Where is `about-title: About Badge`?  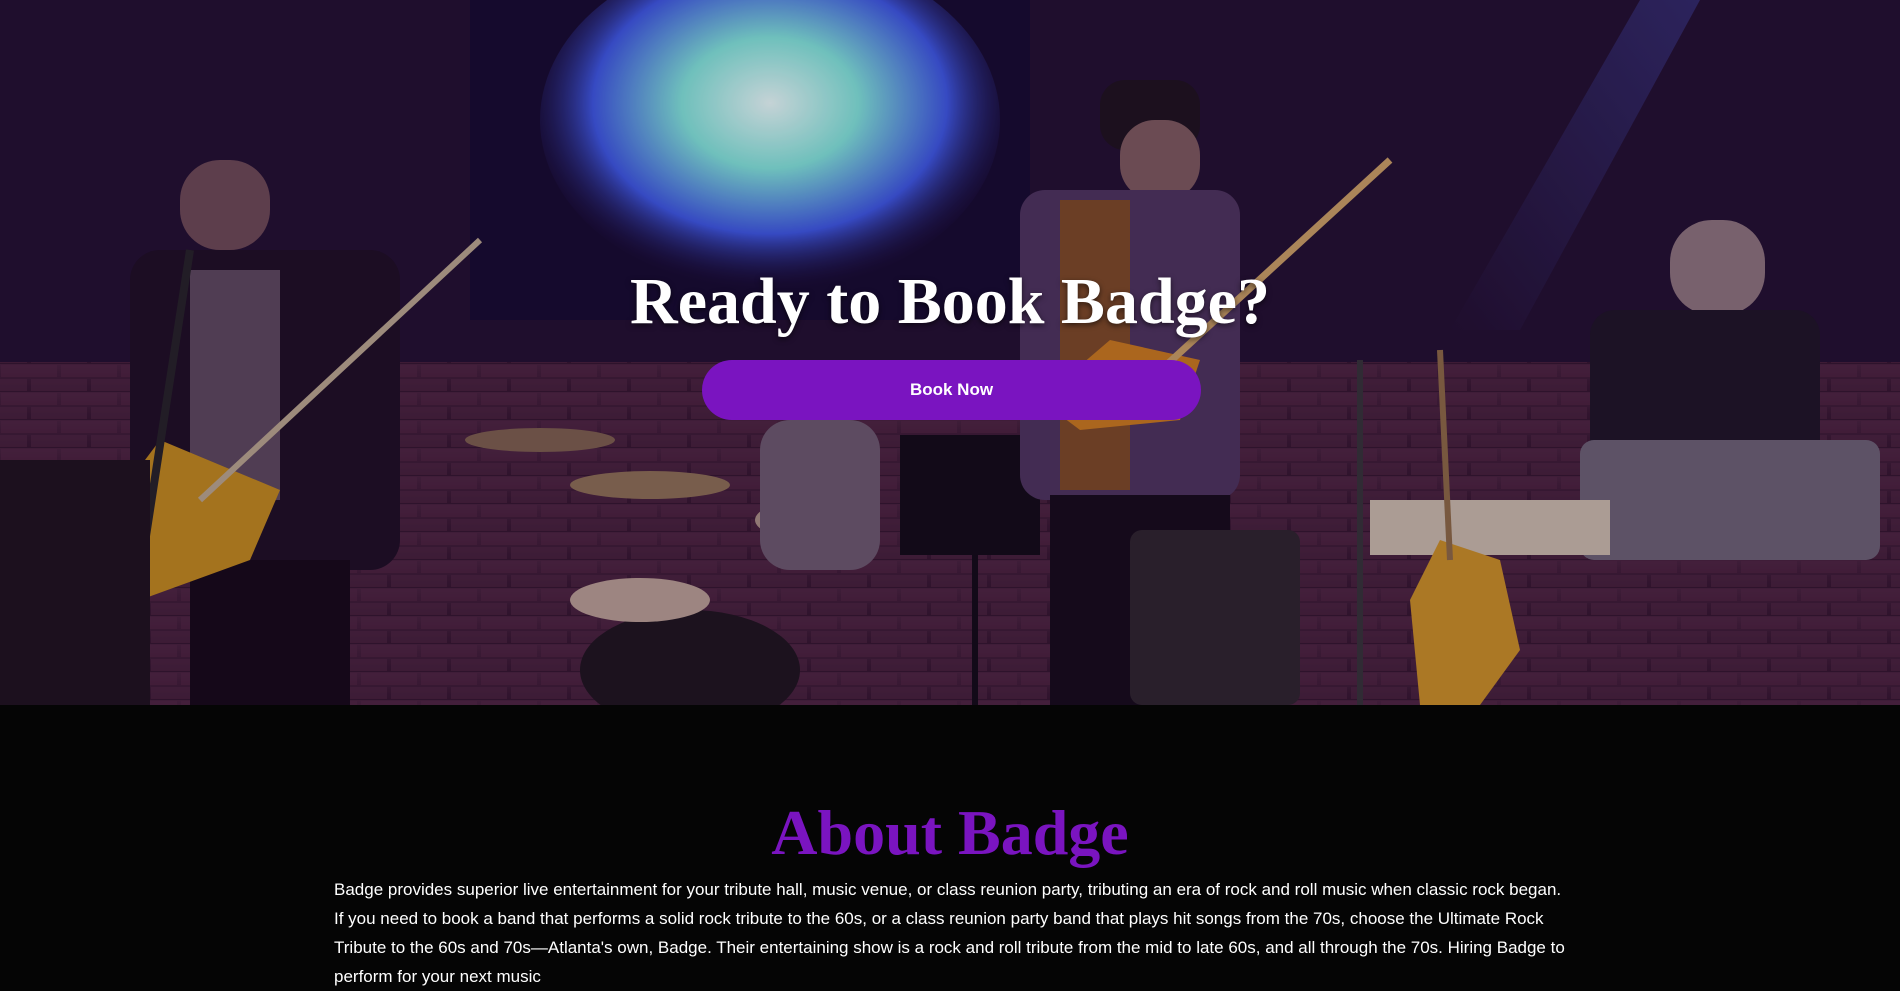 about-title: About Badge is located at coordinates (950, 832).